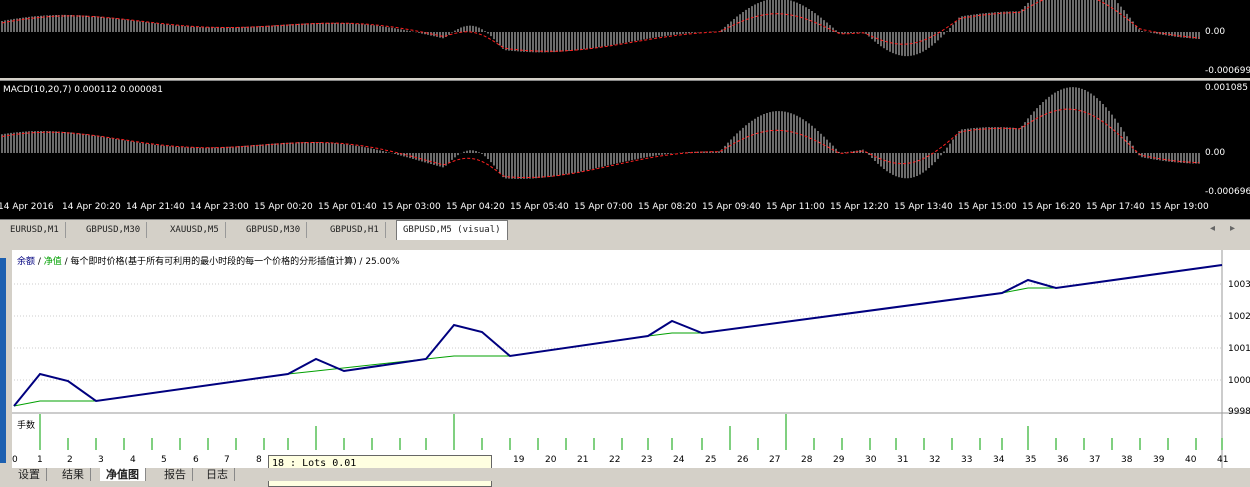 This screenshot has height=487, width=1250. What do you see at coordinates (743, 460) in the screenshot?
I see `trade-axis-label: 26` at bounding box center [743, 460].